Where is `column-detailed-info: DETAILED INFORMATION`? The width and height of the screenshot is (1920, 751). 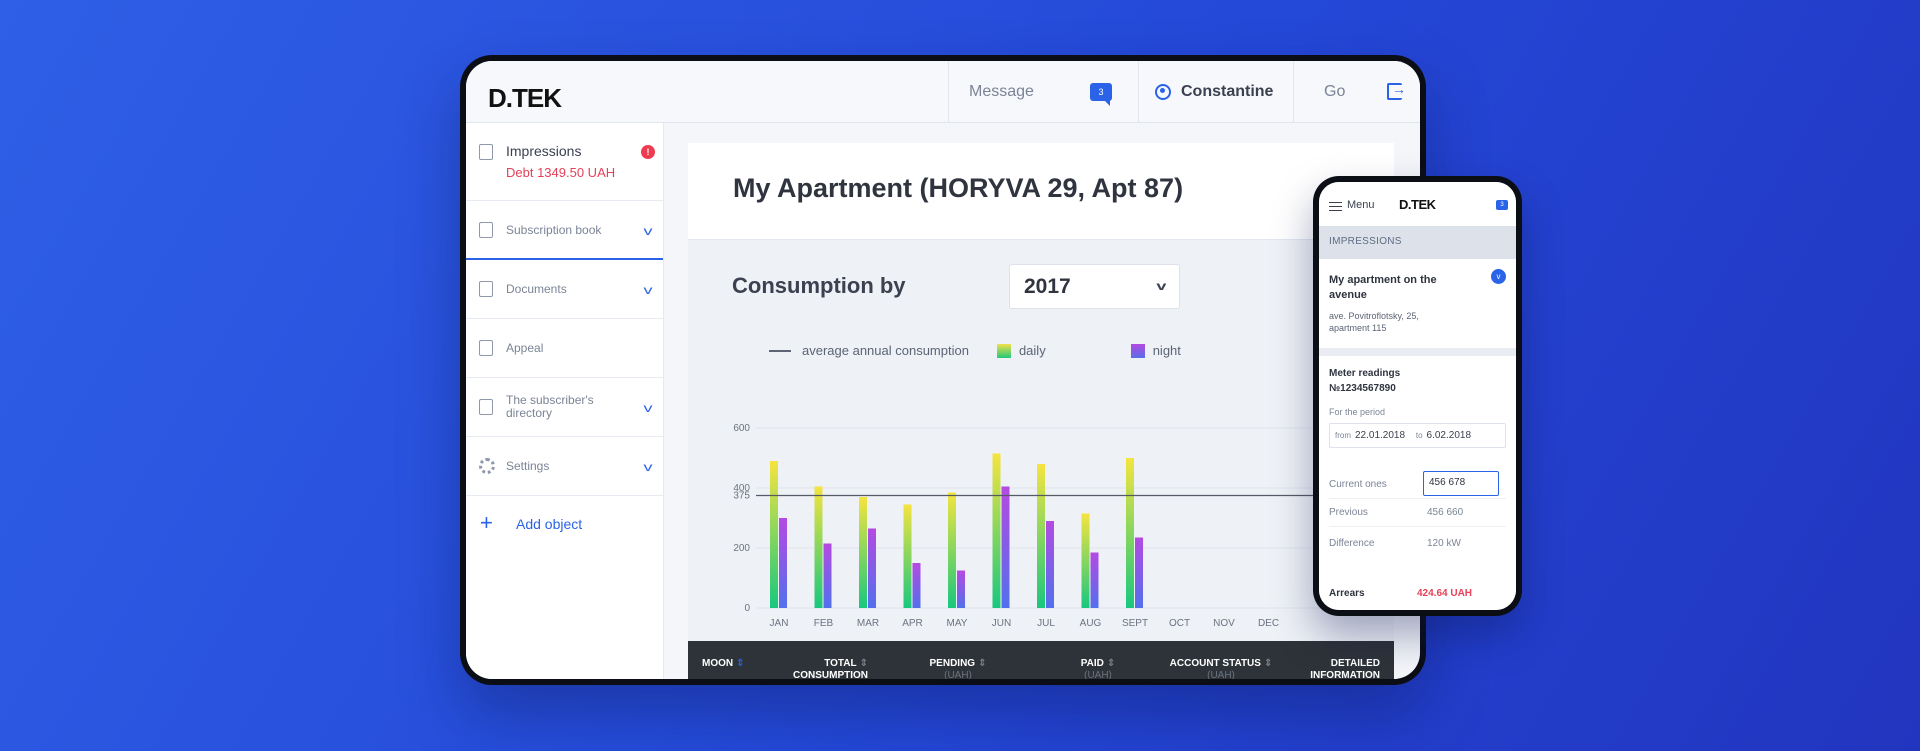
column-detailed-info: DETAILED INFORMATION is located at coordinates (1345, 668).